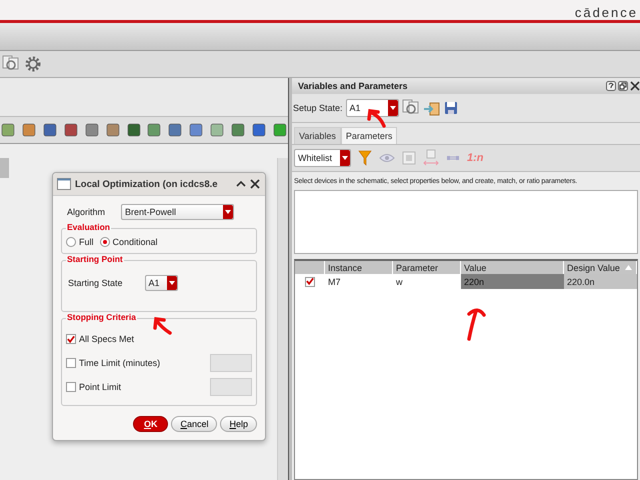  What do you see at coordinates (317, 135) in the screenshot?
I see `tab: Variables` at bounding box center [317, 135].